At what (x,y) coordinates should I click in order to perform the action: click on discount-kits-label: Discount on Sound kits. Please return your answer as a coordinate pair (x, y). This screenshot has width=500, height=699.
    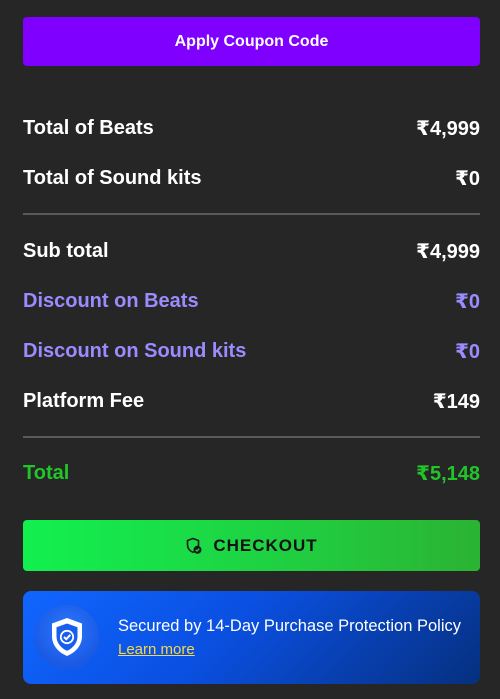
    Looking at the image, I should click on (135, 350).